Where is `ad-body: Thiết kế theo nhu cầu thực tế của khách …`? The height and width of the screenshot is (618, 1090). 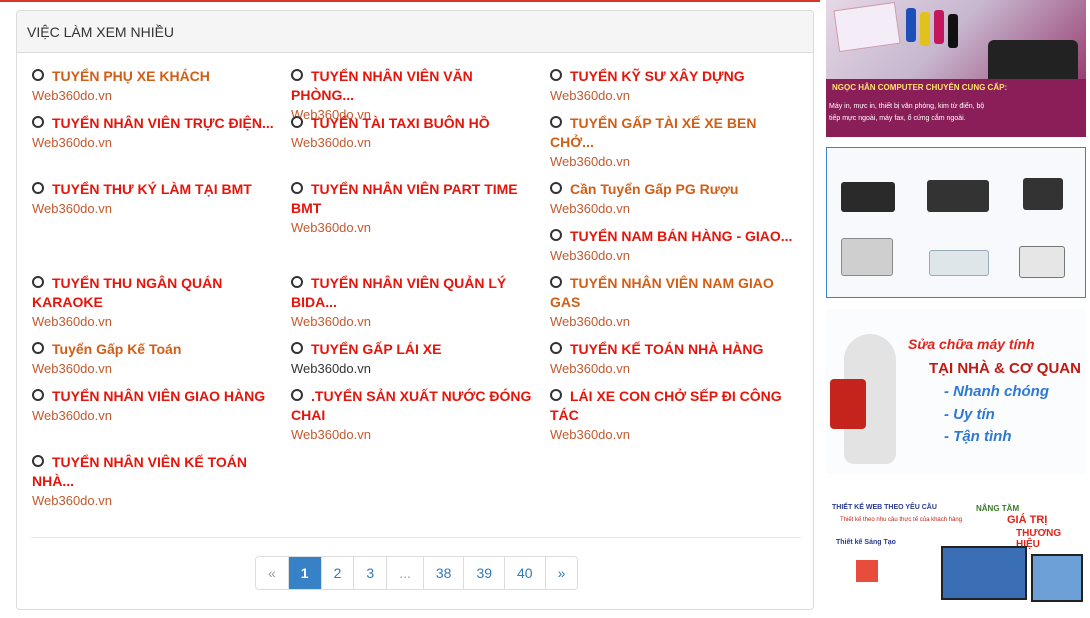 ad-body: Thiết kế theo nhu cầu thực tế của khách … is located at coordinates (901, 520).